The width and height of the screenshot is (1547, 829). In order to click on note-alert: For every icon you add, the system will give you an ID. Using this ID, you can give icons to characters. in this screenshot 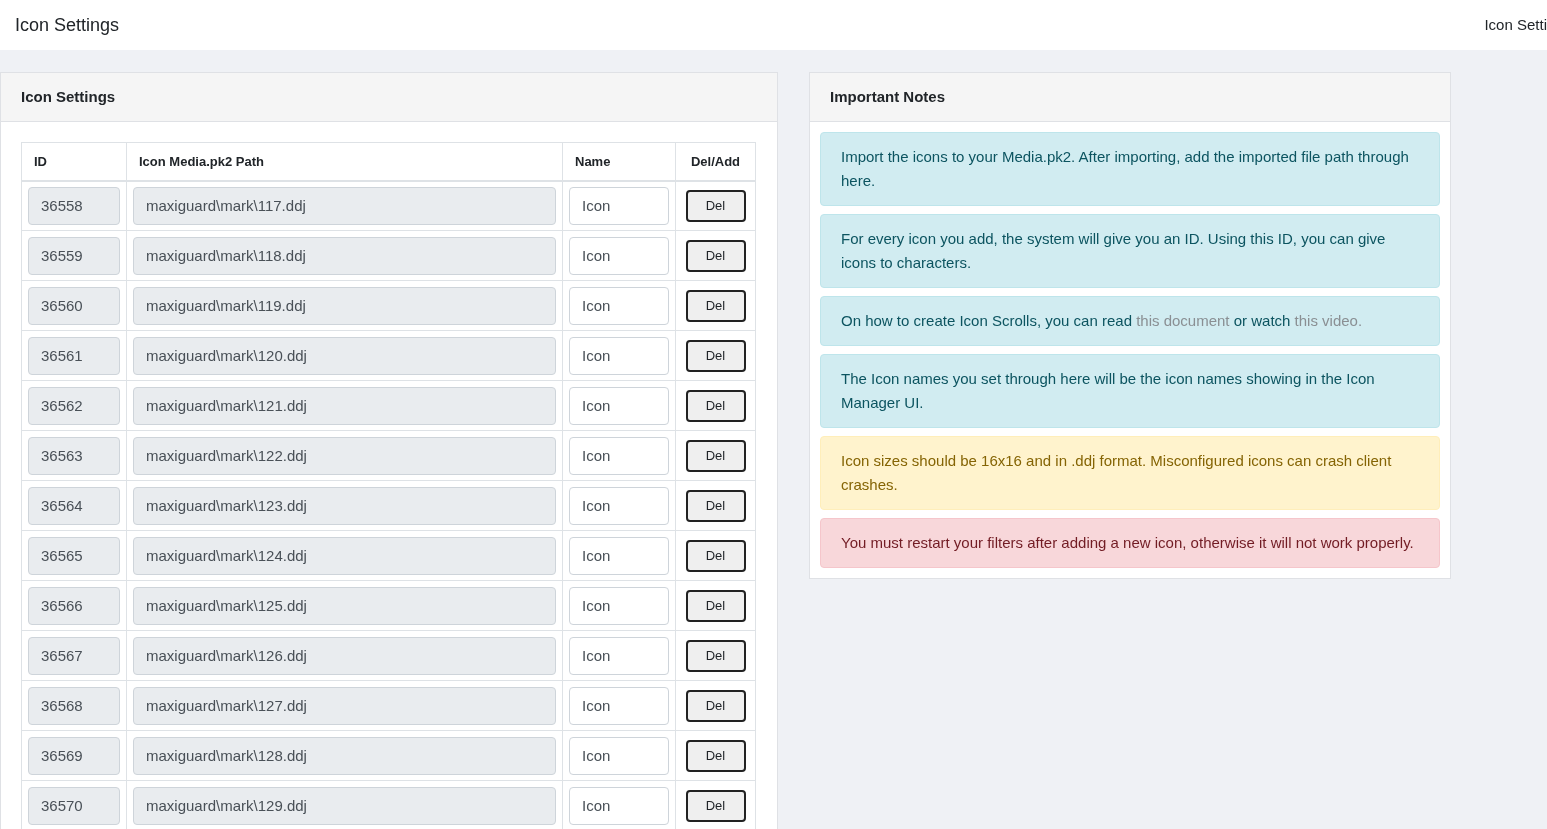, I will do `click(1130, 251)`.